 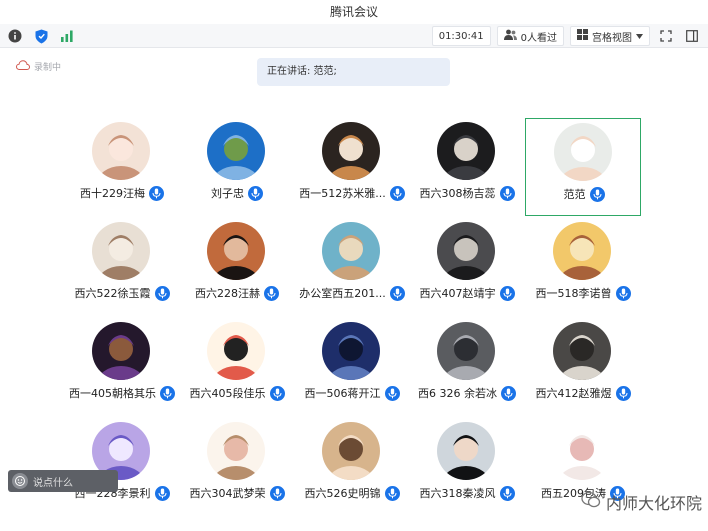 I want to click on participant-name-row: 西六308杨吉蕊, so click(x=467, y=193).